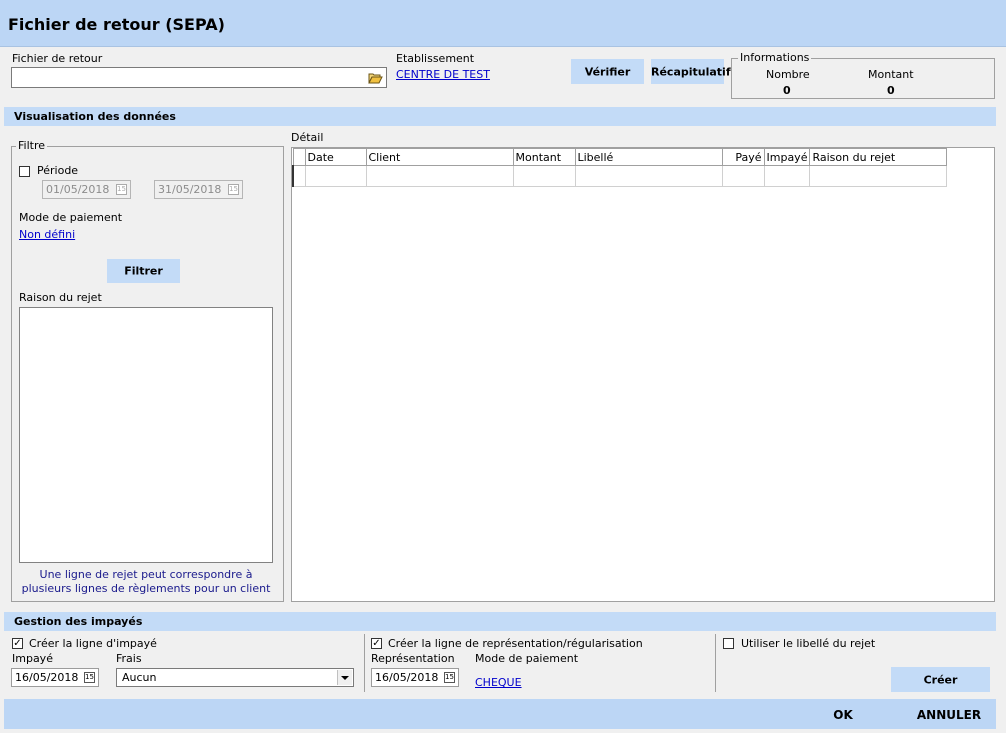 The image size is (1006, 733). Describe the element at coordinates (443, 74) in the screenshot. I see `etablissement-link: CENTRE DE TEST` at that location.